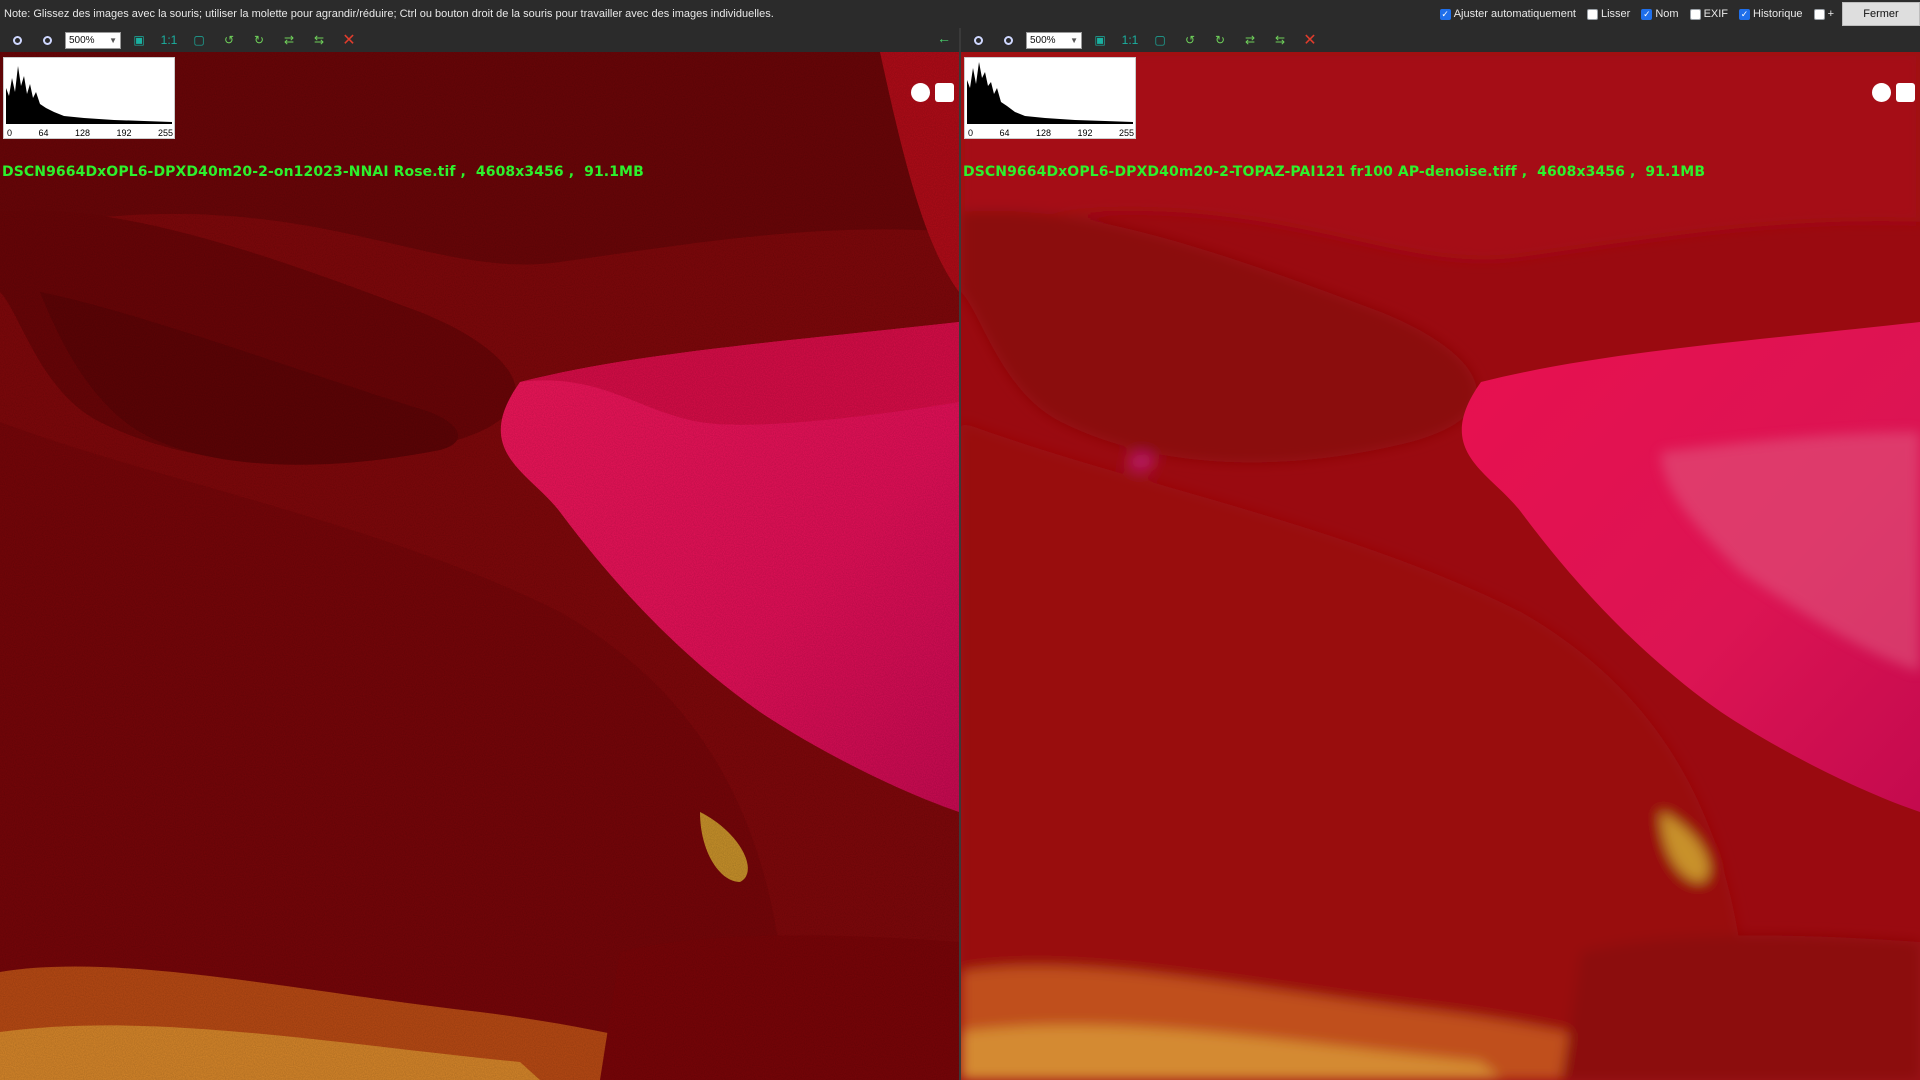 The height and width of the screenshot is (1080, 1920). What do you see at coordinates (1830, 14) in the screenshot?
I see `more-label: +` at bounding box center [1830, 14].